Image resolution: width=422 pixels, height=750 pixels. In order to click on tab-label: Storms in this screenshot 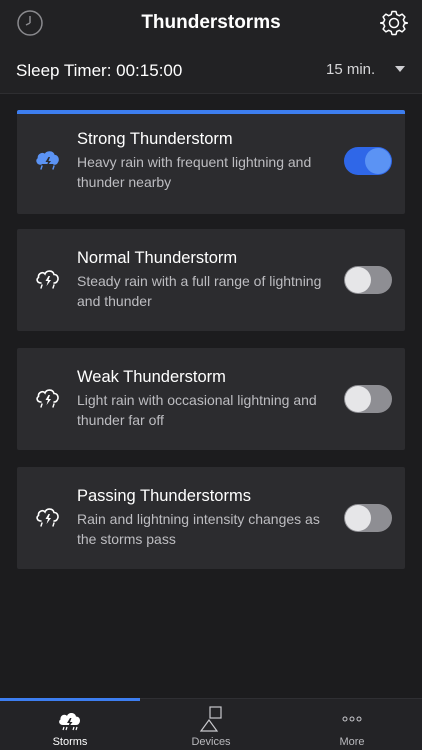, I will do `click(70, 742)`.